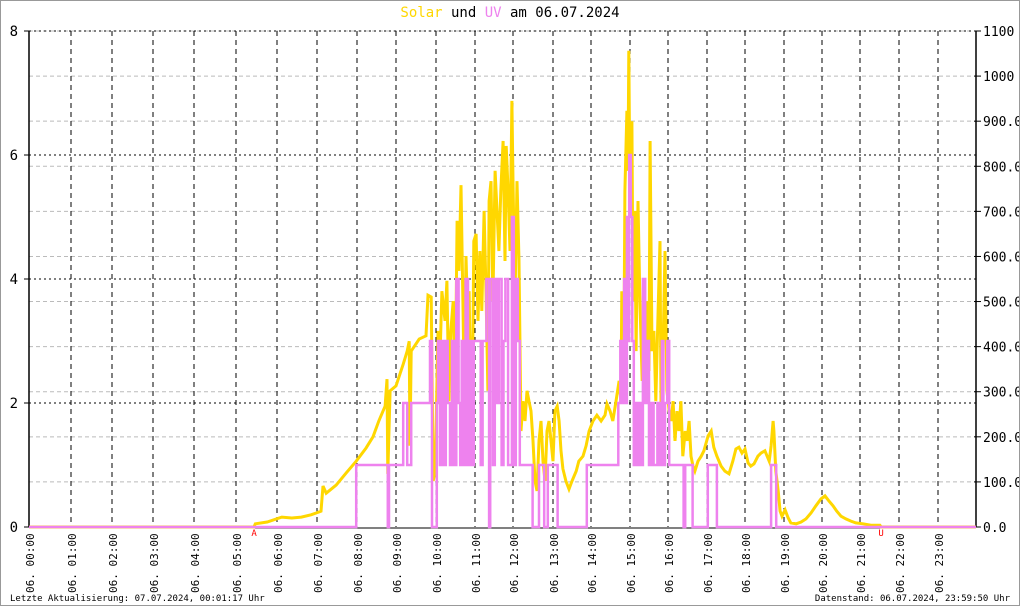 The image size is (1020, 606). Describe the element at coordinates (554, 563) in the screenshot. I see `x-tick-label: 06. 13:00` at that location.